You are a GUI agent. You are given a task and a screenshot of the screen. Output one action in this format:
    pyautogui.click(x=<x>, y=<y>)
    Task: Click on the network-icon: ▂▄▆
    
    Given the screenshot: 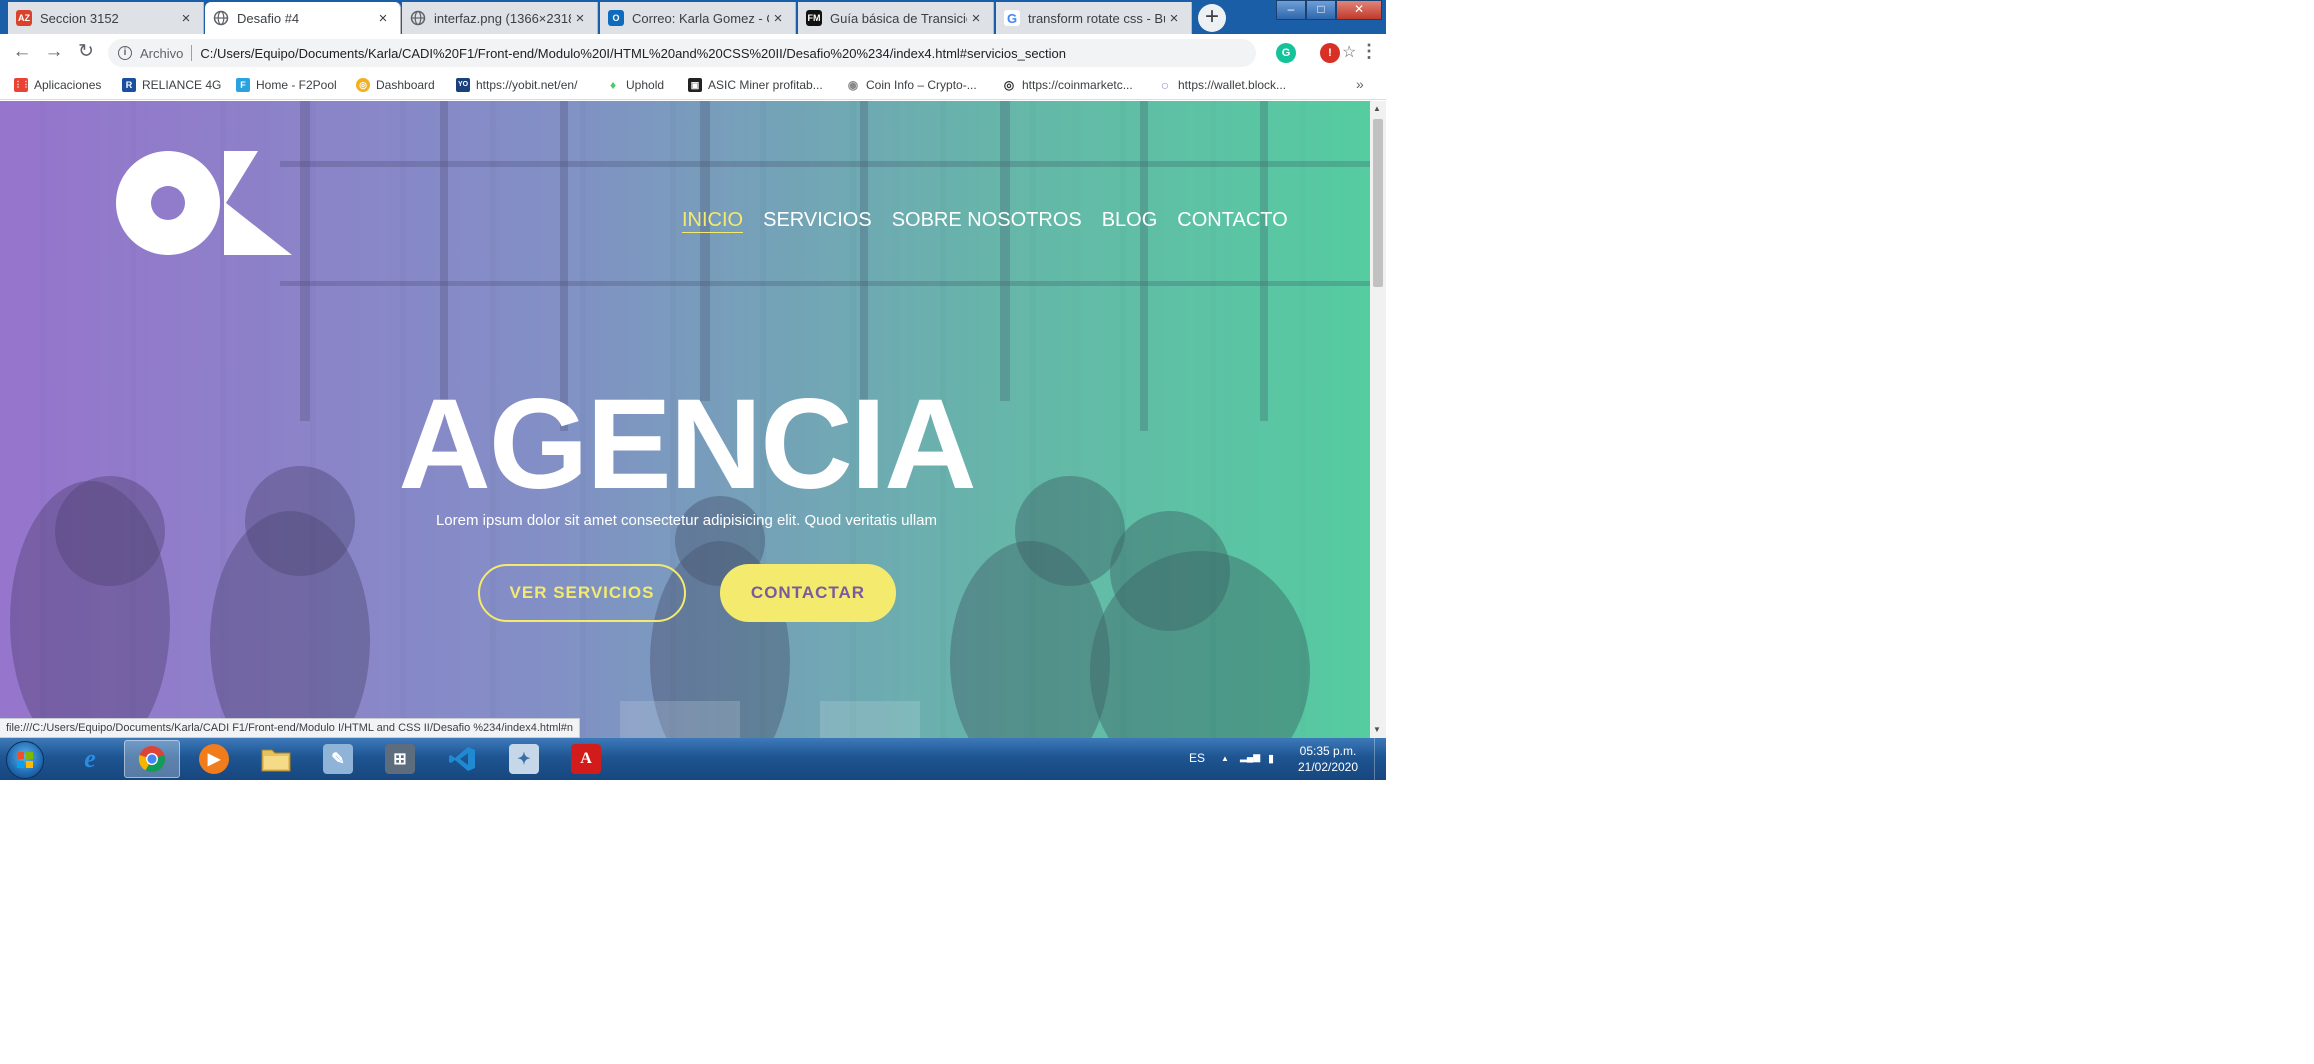 What is the action you would take?
    pyautogui.click(x=1250, y=757)
    